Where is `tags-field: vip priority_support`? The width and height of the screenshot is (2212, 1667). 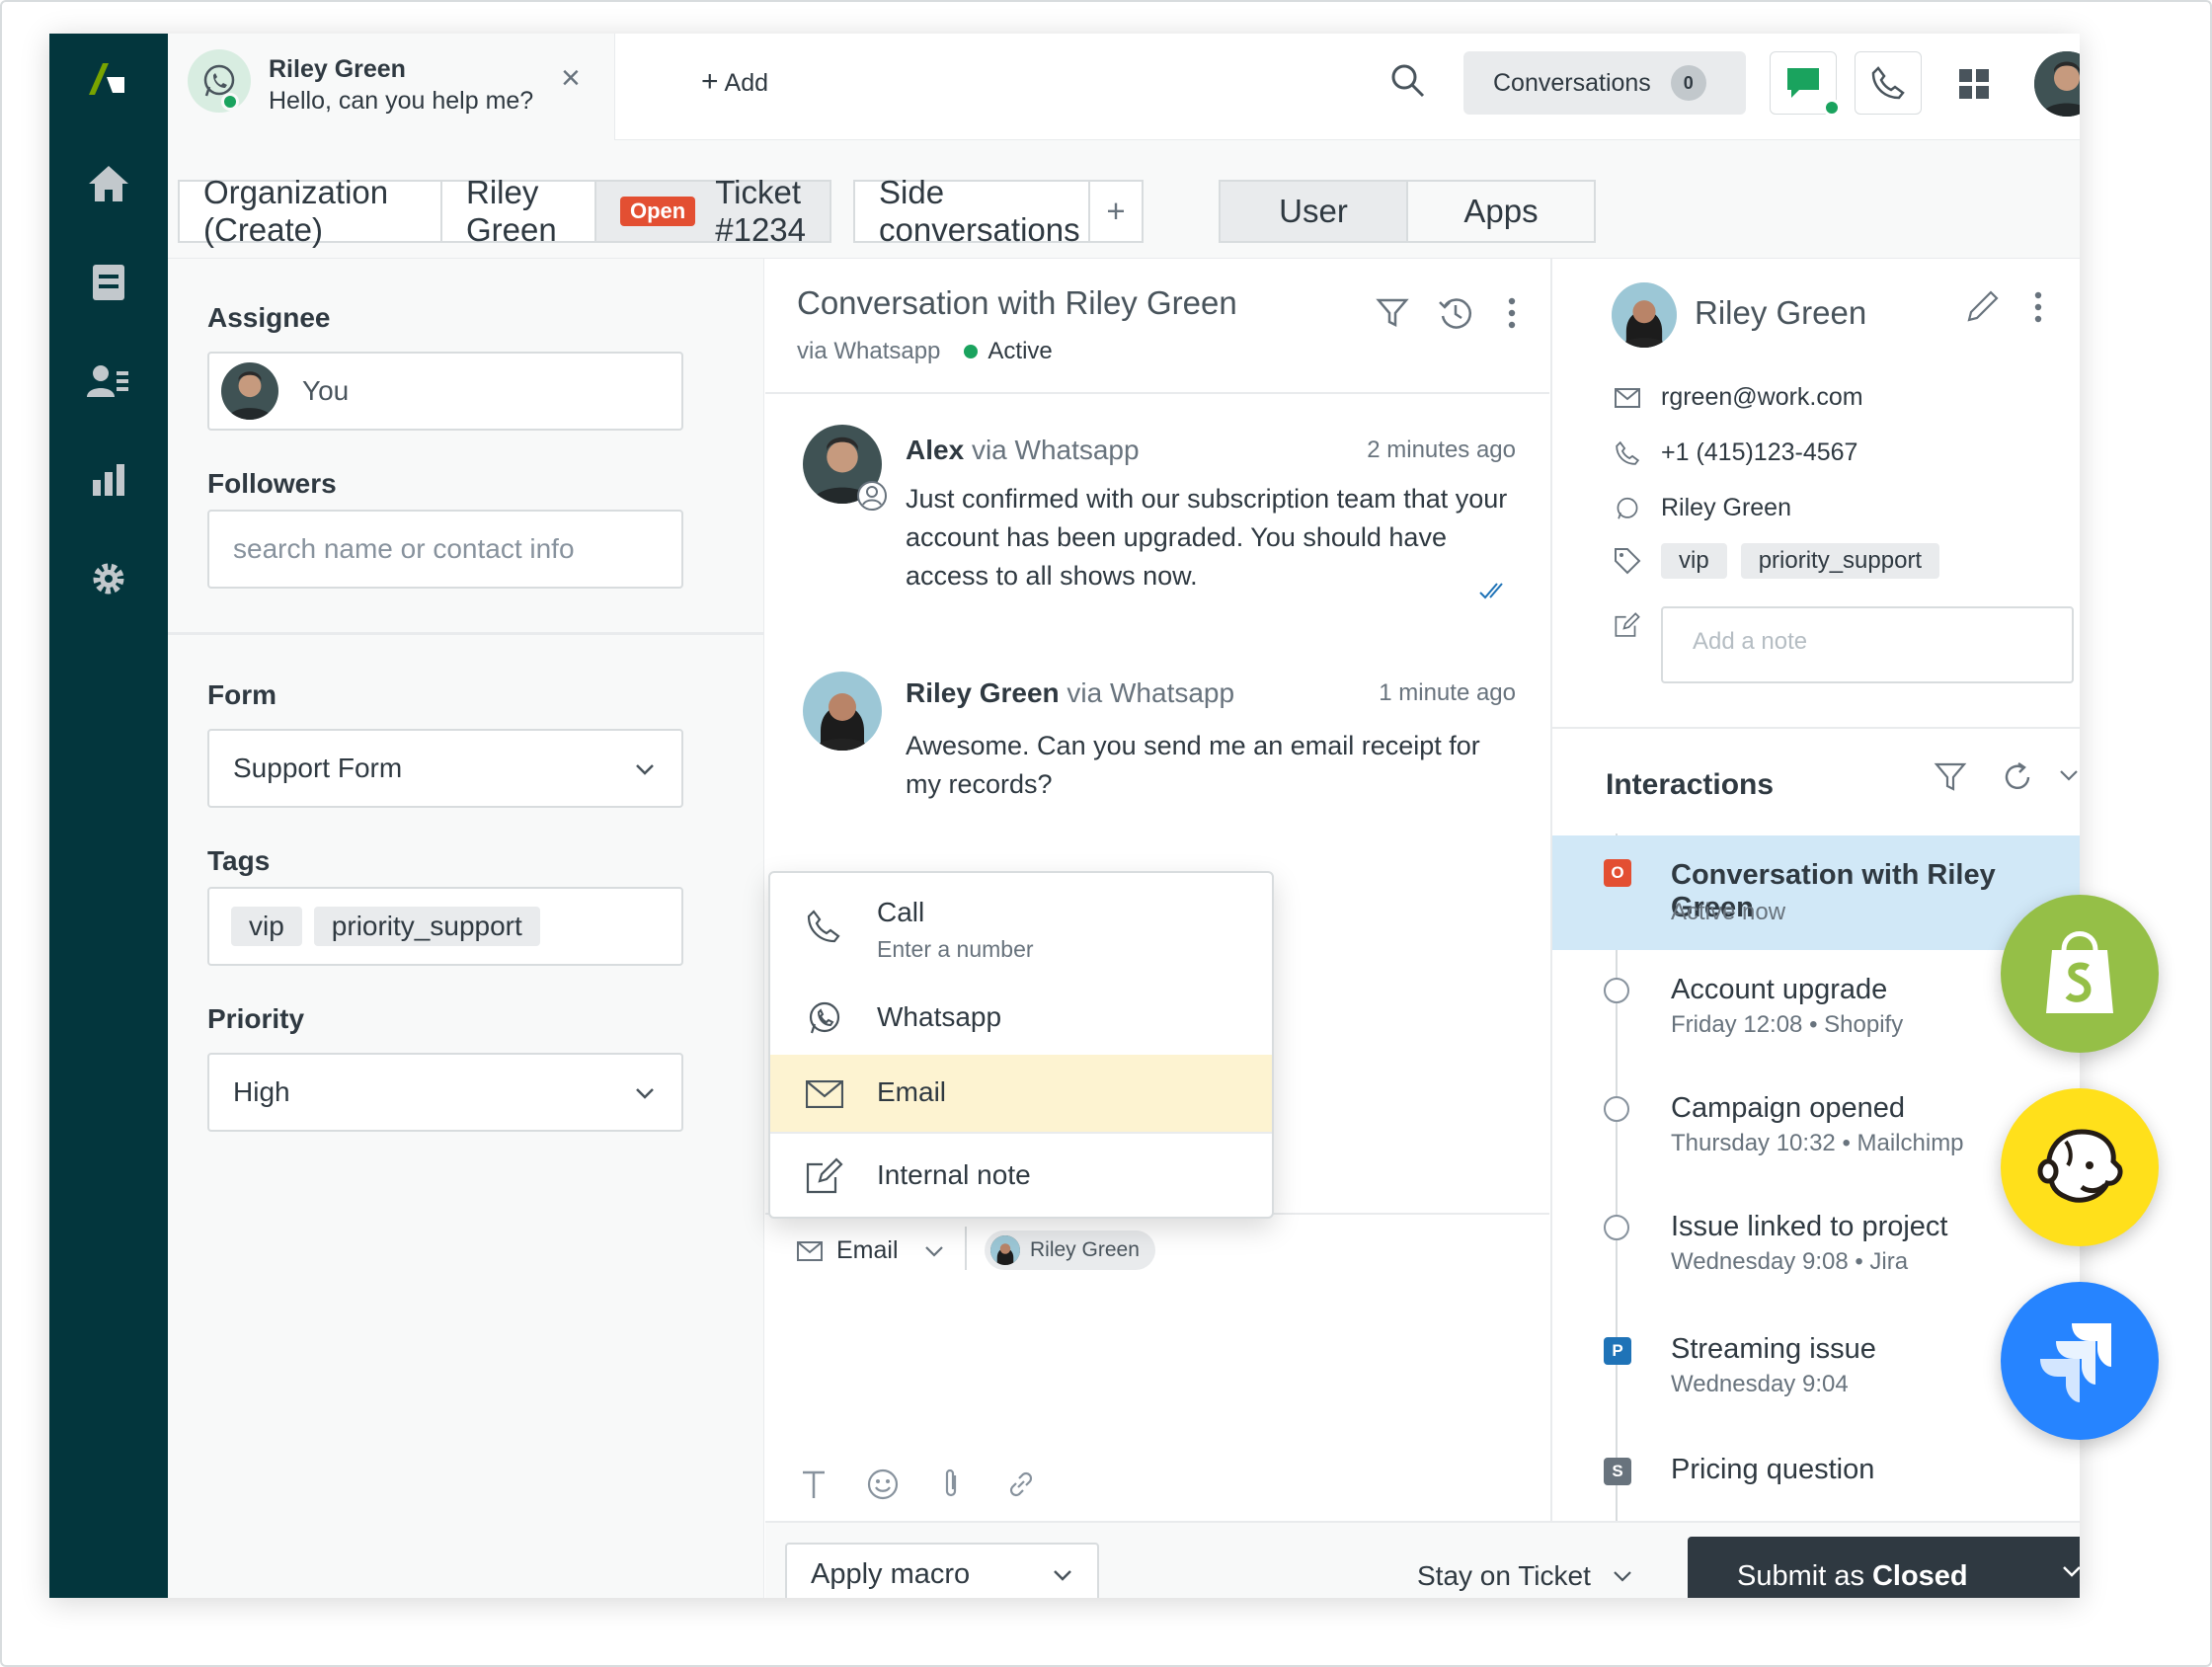
tags-field: vip priority_support is located at coordinates (445, 927).